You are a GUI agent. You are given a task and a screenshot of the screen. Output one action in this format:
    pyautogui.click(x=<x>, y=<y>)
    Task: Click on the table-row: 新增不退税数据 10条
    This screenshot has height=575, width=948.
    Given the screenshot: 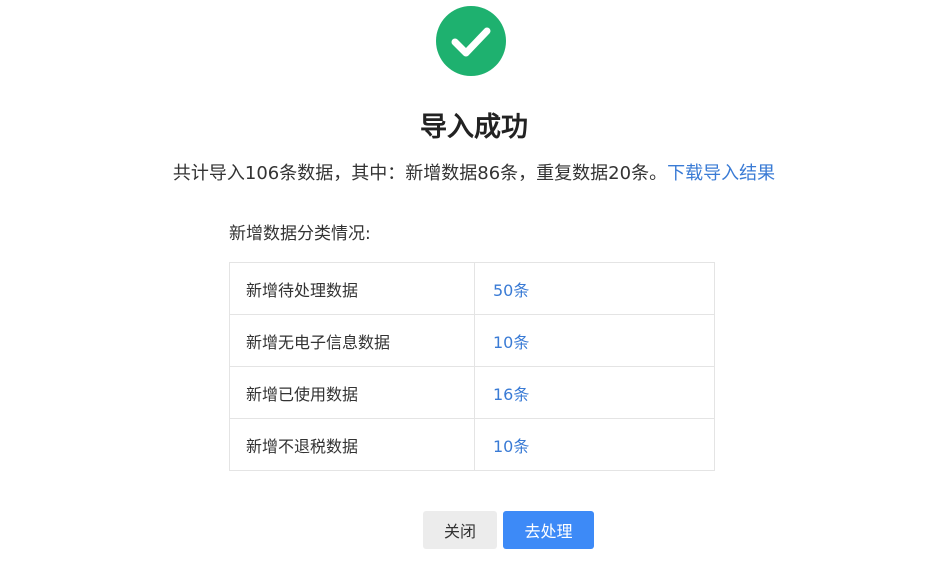 What is the action you would take?
    pyautogui.click(x=472, y=444)
    